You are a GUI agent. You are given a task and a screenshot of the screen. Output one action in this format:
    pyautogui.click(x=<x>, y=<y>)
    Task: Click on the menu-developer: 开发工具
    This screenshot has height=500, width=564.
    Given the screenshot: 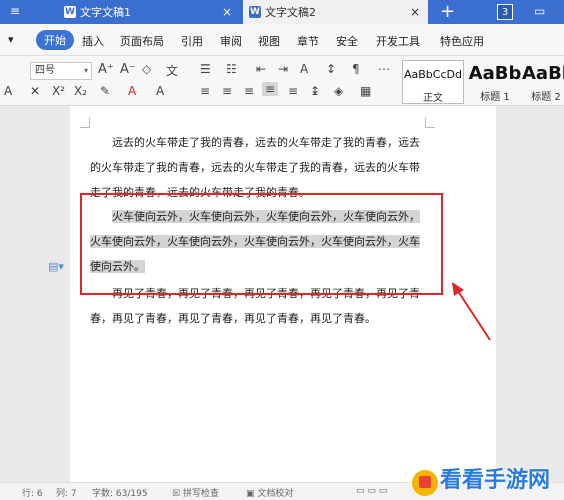 What is the action you would take?
    pyautogui.click(x=398, y=41)
    